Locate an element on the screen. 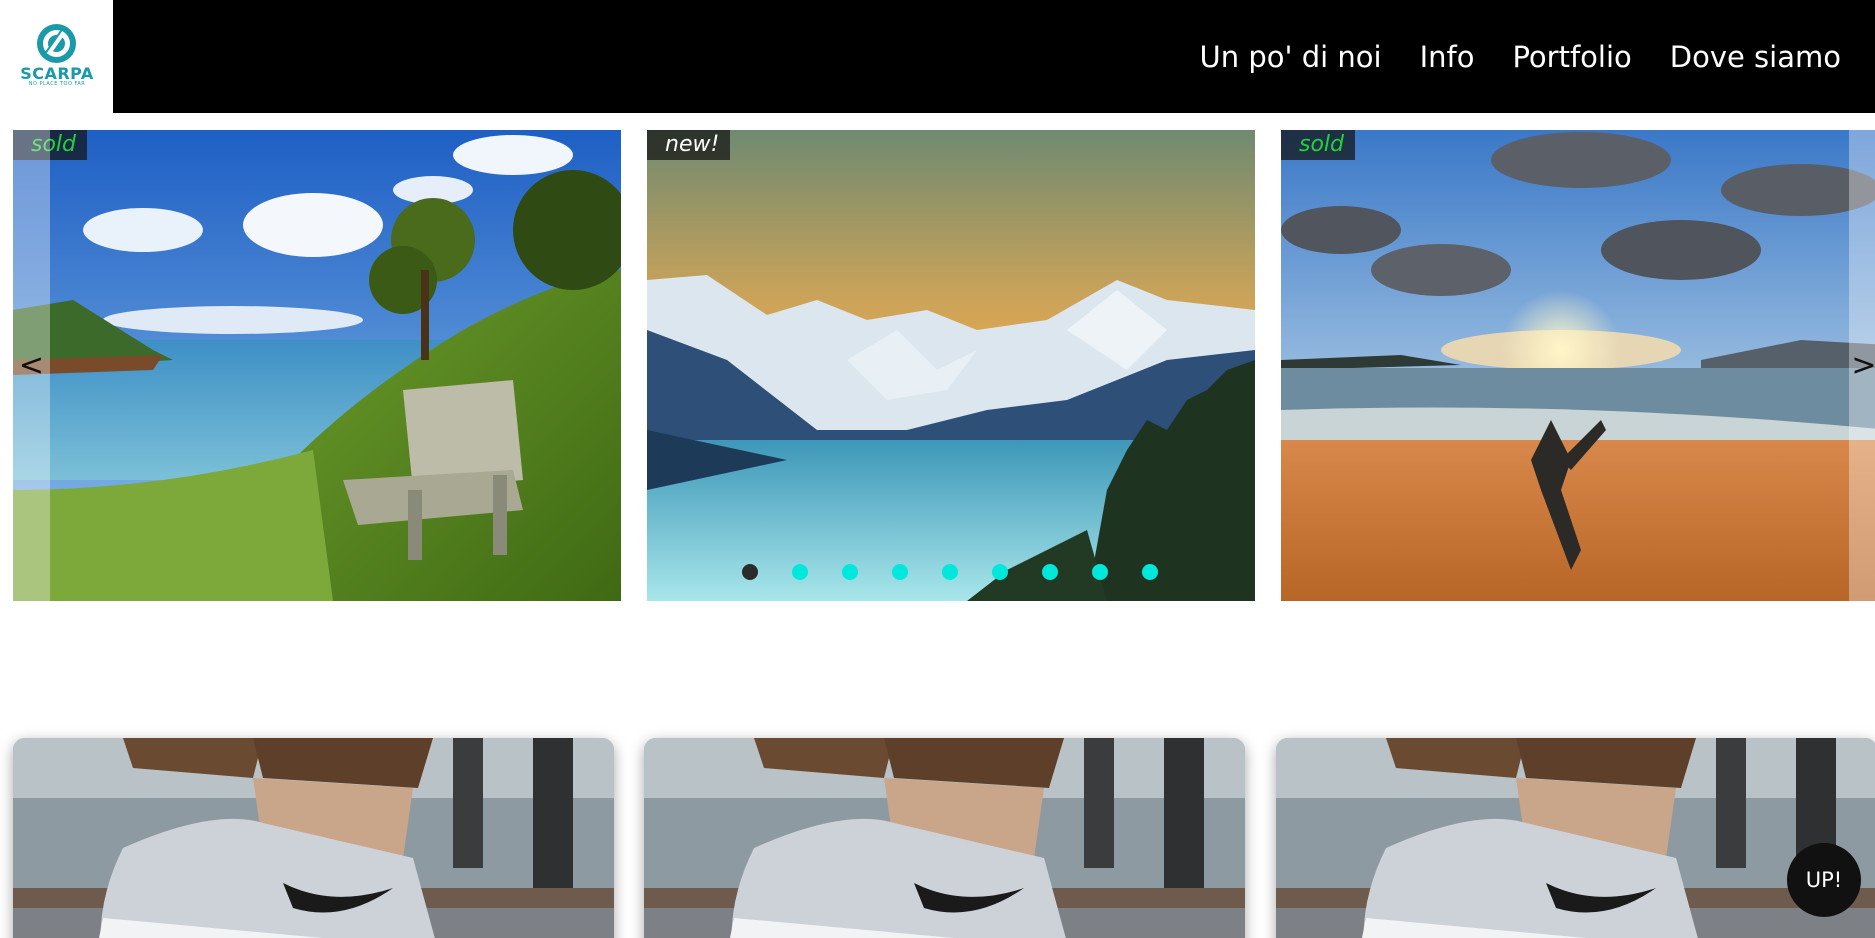 The image size is (1875, 938). carousel-prev-button: < is located at coordinates (31, 365).